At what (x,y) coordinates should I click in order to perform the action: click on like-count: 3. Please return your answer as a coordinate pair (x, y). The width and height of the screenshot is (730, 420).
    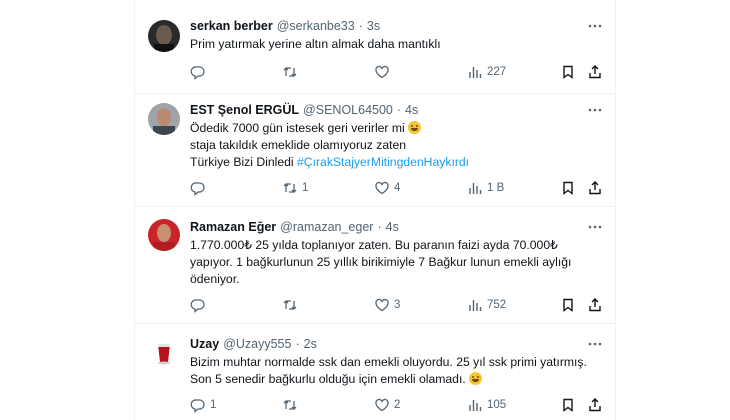
    Looking at the image, I should click on (397, 305).